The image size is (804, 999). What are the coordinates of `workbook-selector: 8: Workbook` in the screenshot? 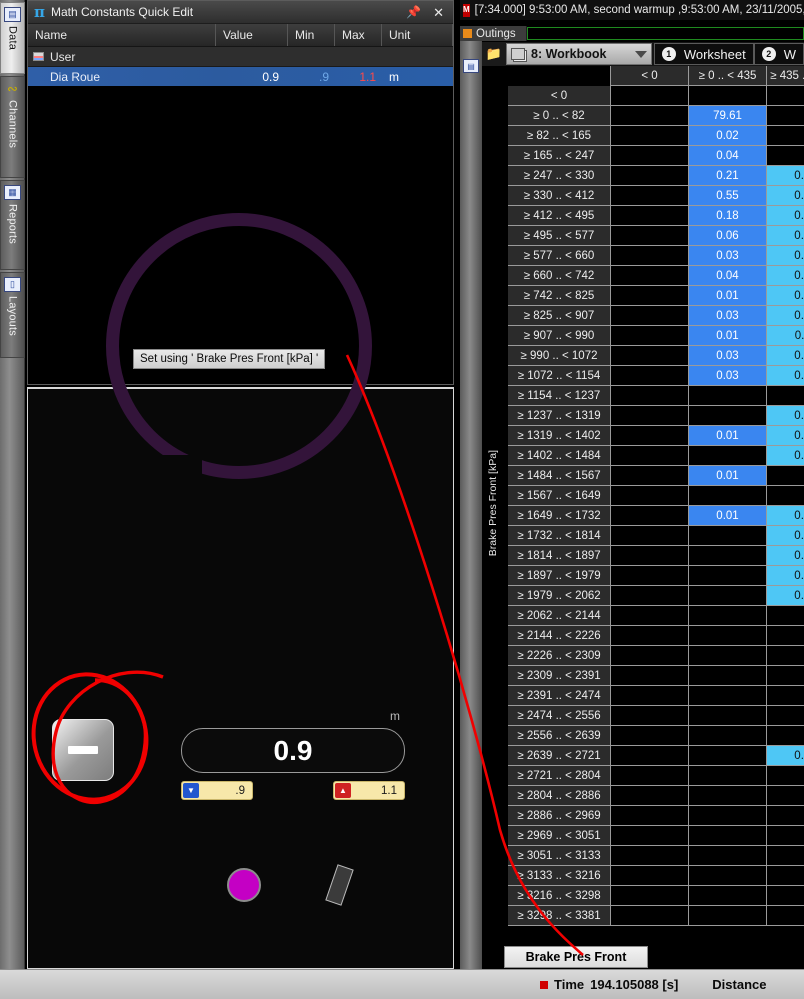 It's located at (579, 54).